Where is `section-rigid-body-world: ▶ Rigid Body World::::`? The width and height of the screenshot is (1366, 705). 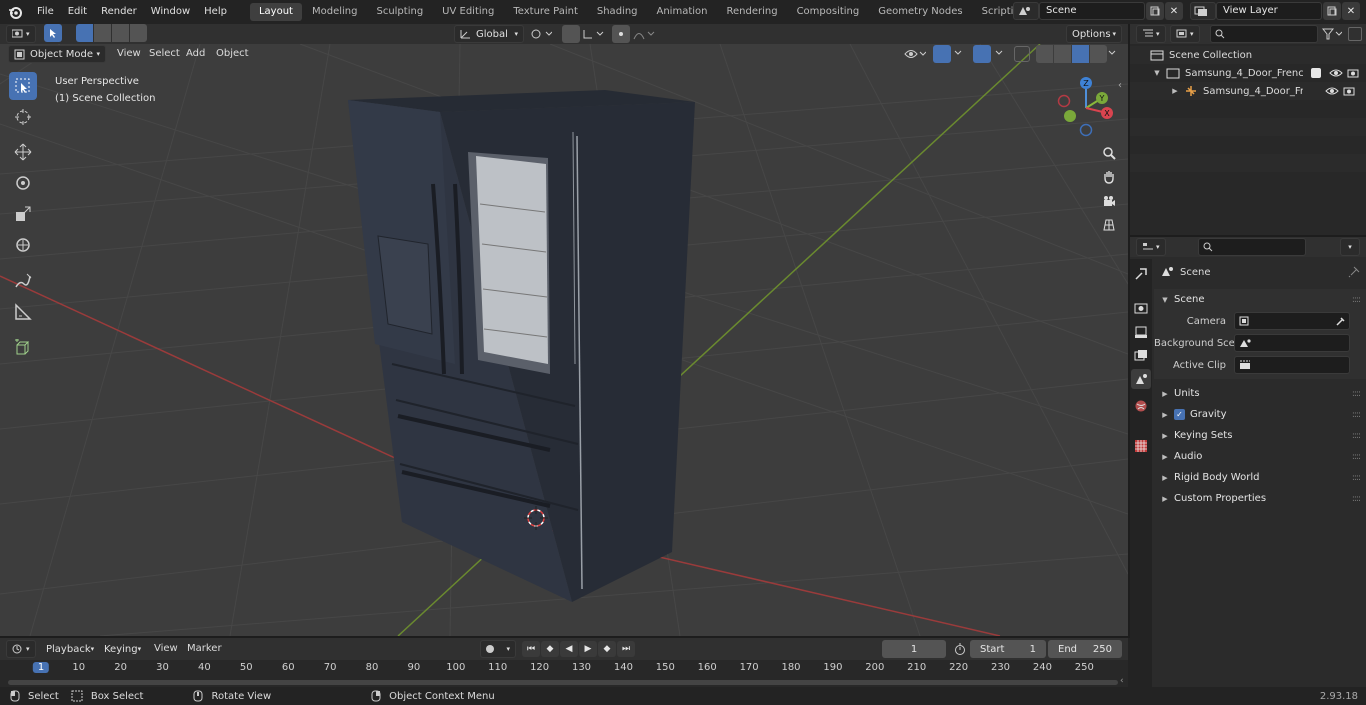 section-rigid-body-world: ▶ Rigid Body World:::: is located at coordinates (1260, 477).